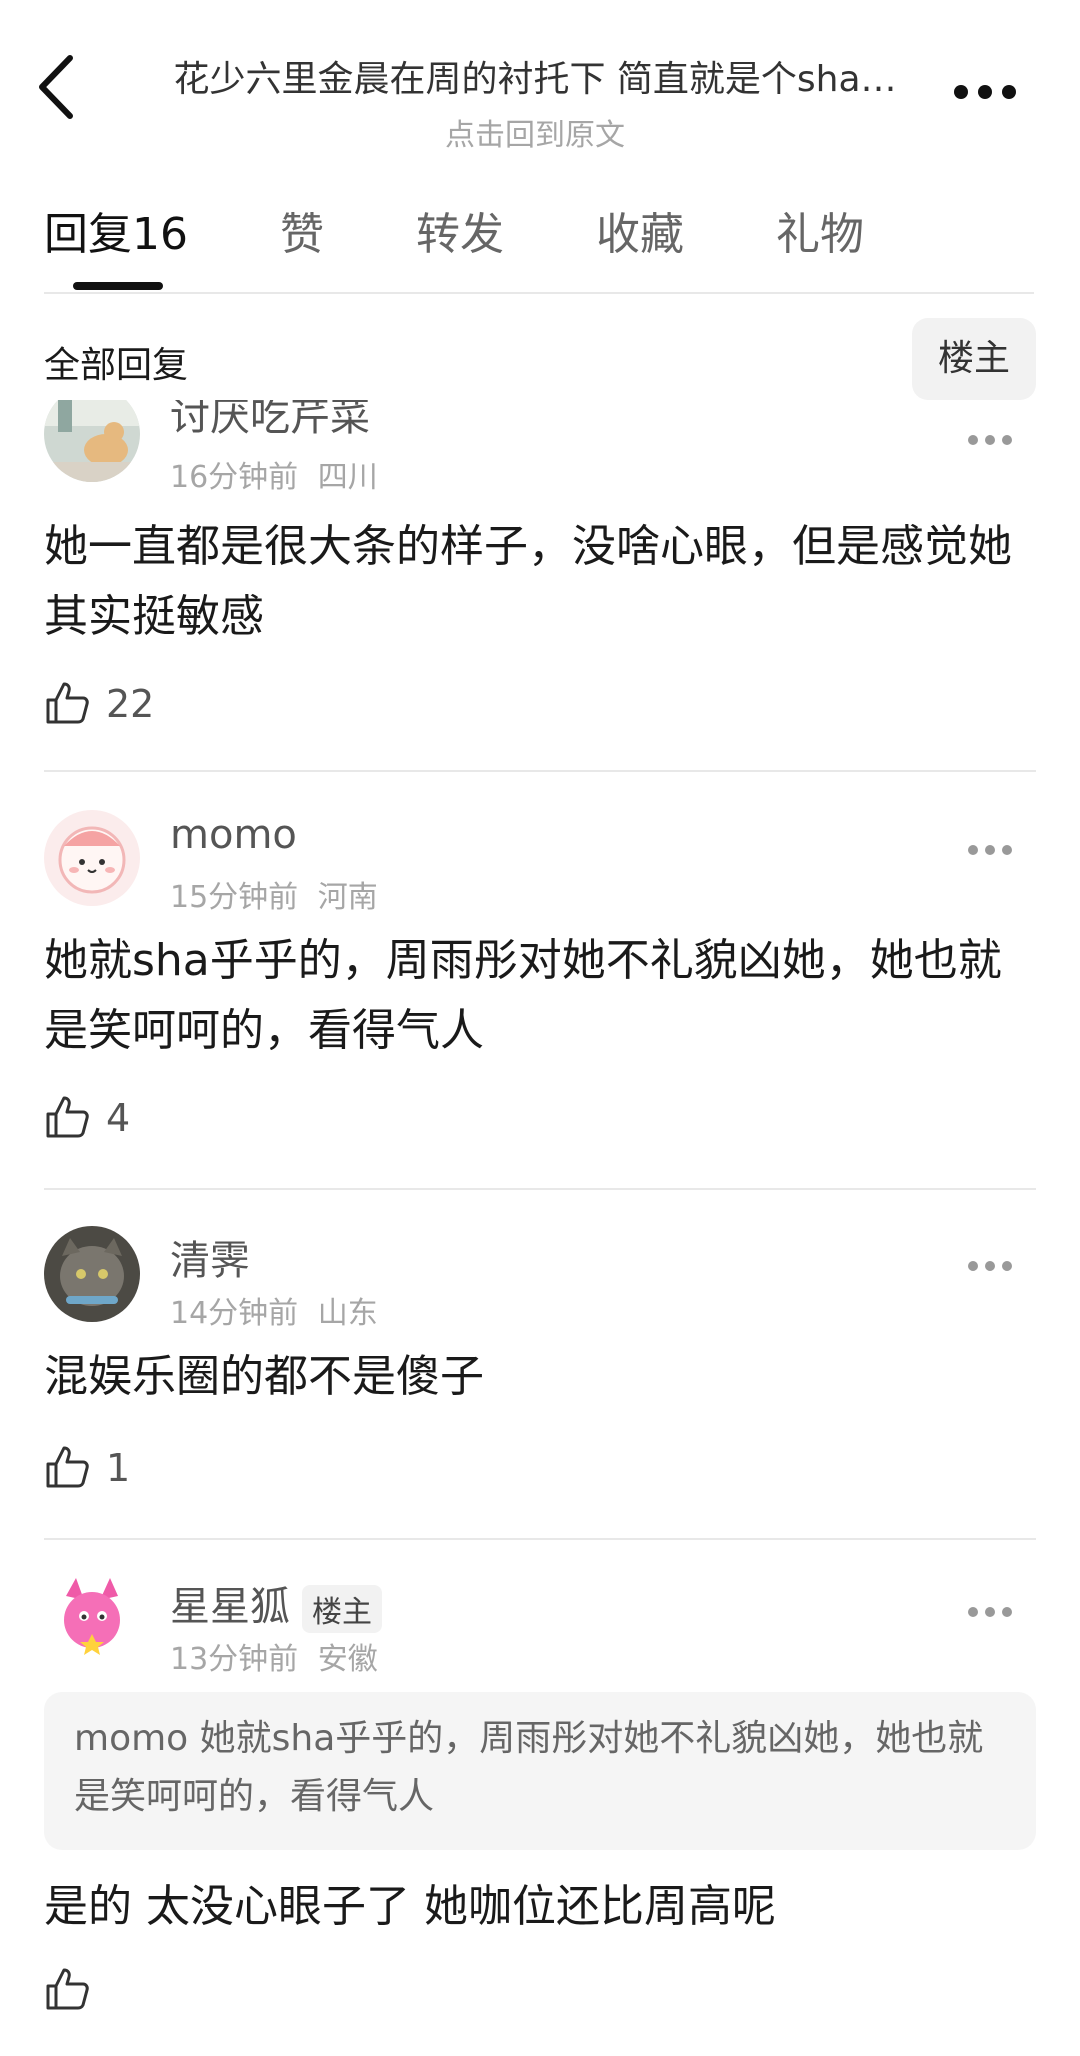 This screenshot has width=1080, height=2056. I want to click on op-badge: 楼主, so click(342, 1609).